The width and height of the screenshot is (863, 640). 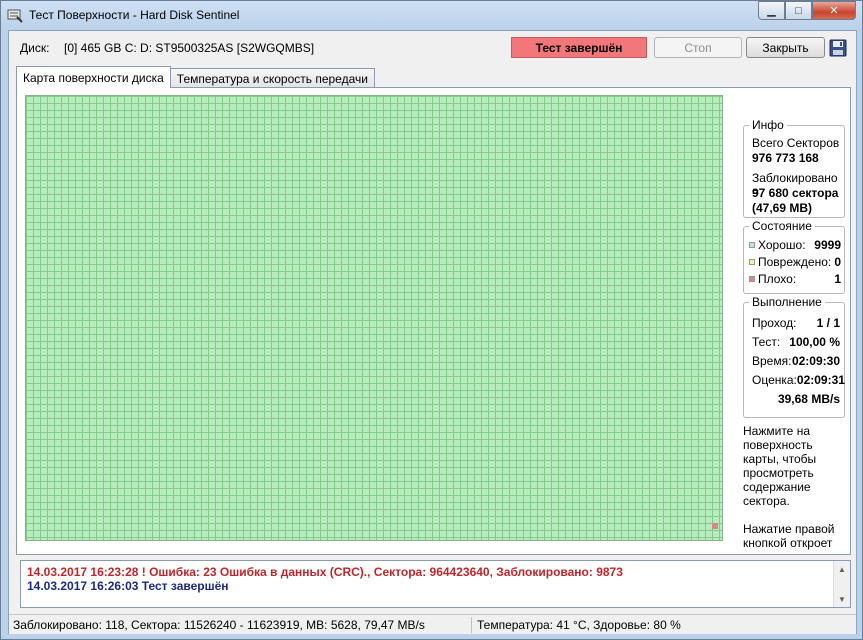 I want to click on state-row-good: Хорошо: 9999, so click(x=795, y=245).